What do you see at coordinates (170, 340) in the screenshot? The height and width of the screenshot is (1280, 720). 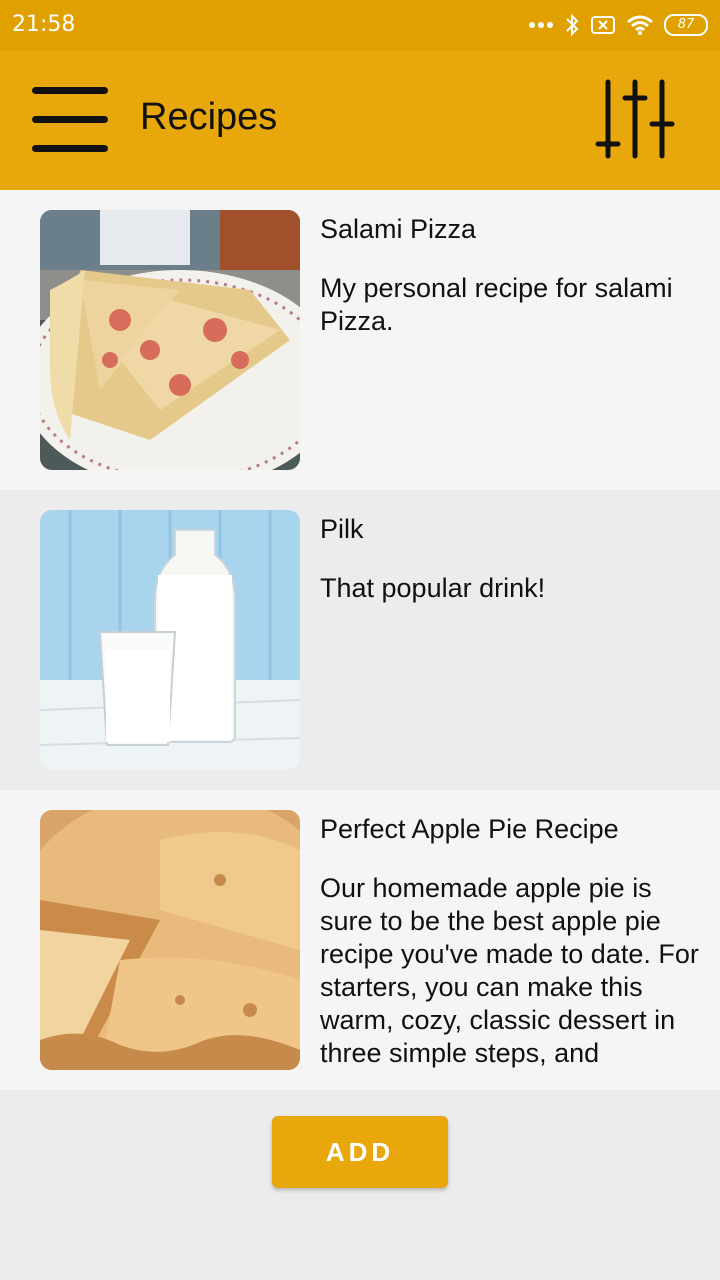 I see `salami-pizza-photo` at bounding box center [170, 340].